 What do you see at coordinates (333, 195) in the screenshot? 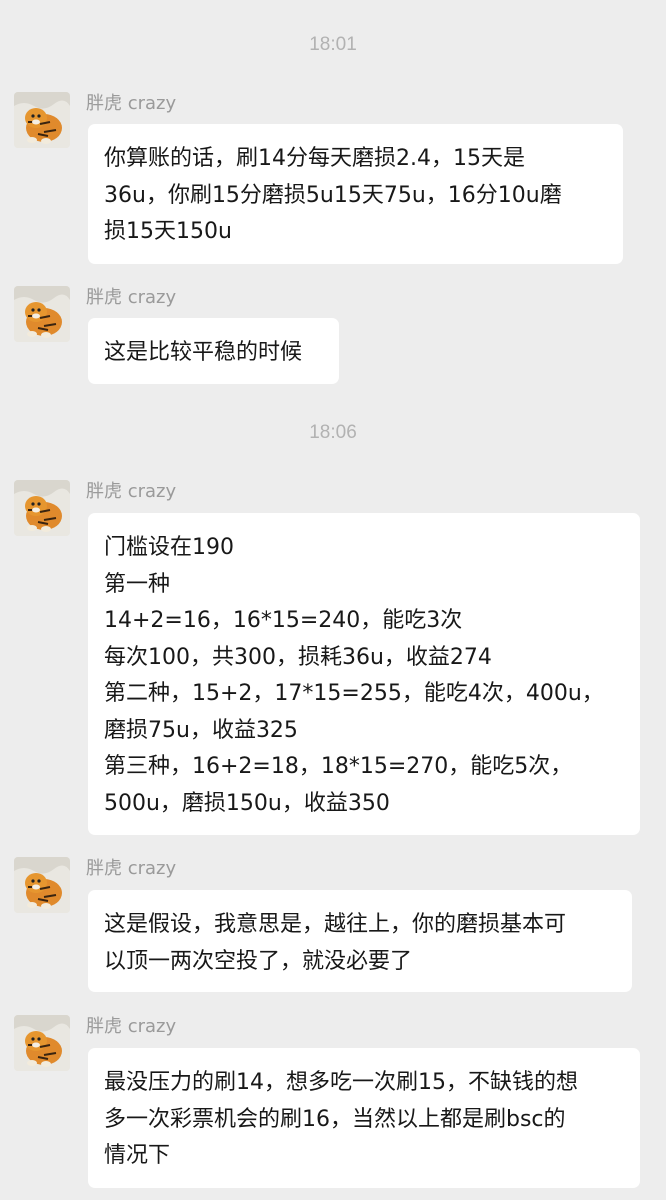
I see `message-line: 36u，你刷15分磨损5u15天75u，16分10u磨` at bounding box center [333, 195].